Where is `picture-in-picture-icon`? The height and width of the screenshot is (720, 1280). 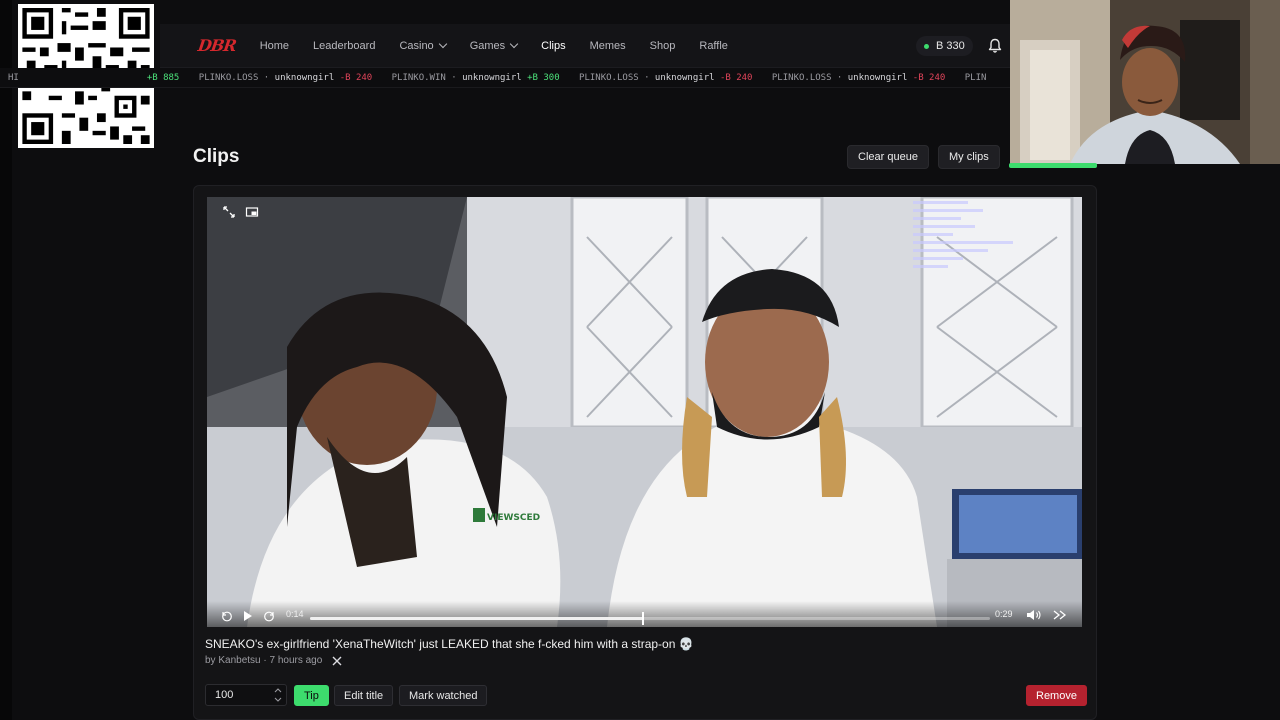 picture-in-picture-icon is located at coordinates (252, 212).